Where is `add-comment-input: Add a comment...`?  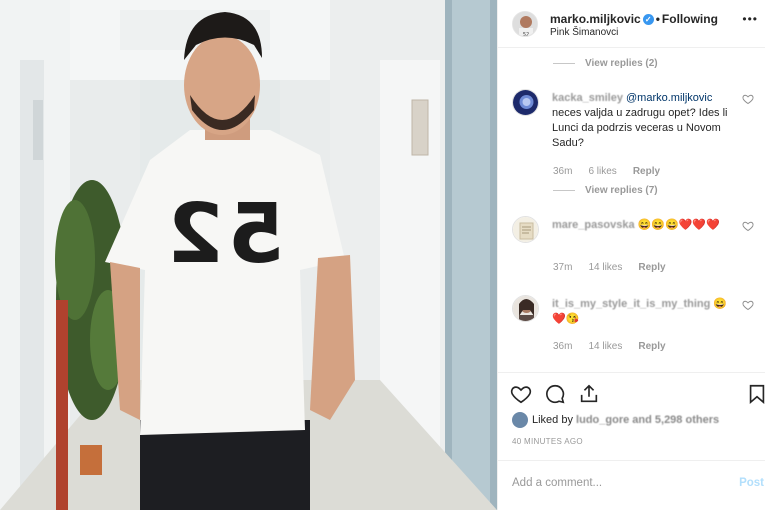
add-comment-input: Add a comment... is located at coordinates (557, 483).